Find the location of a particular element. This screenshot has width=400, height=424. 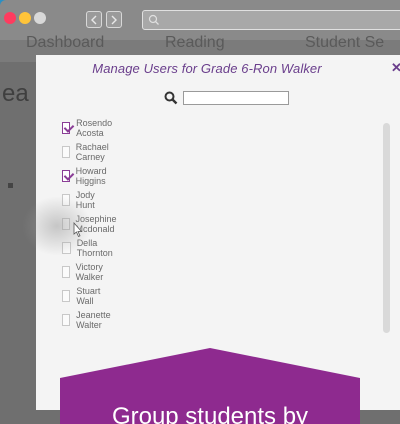

list-item: Rosendo Acosta is located at coordinates (89, 128).